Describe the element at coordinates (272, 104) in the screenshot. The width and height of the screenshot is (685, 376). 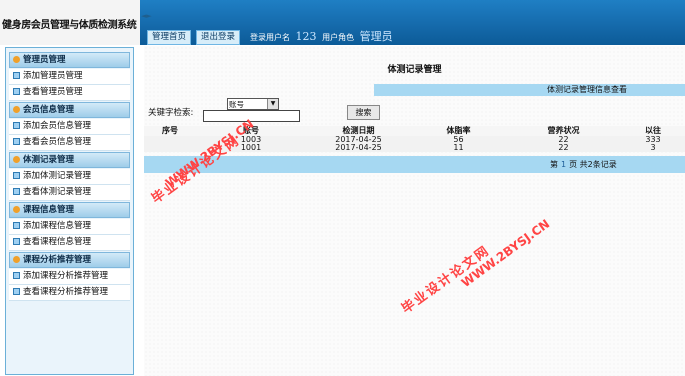
I see `chevron-down-icon: ▼` at that location.